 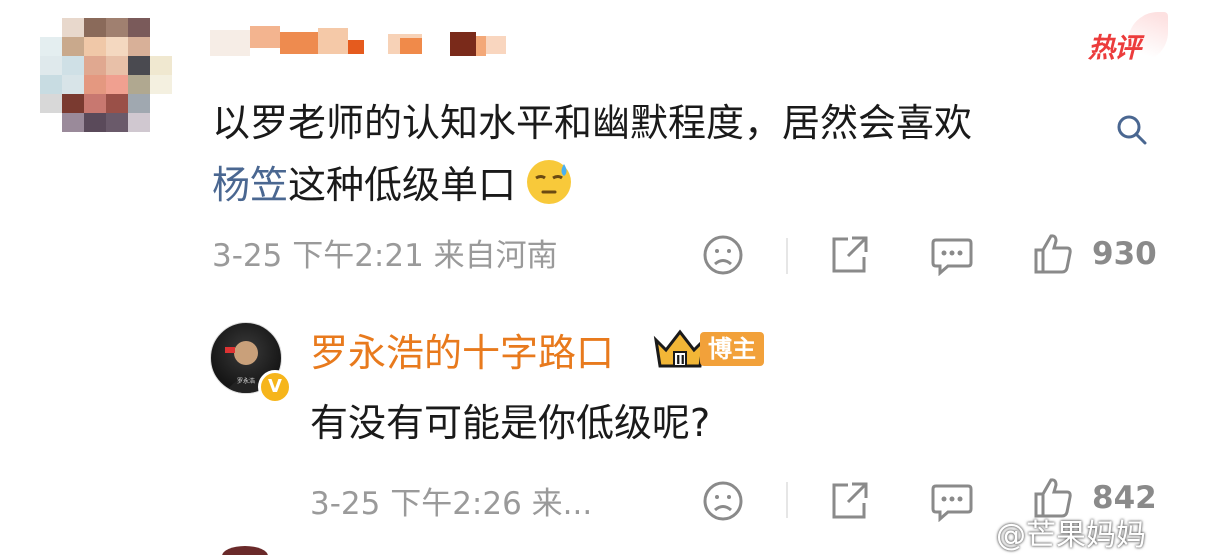 What do you see at coordinates (106, 75) in the screenshot?
I see `commenter-avatar` at bounding box center [106, 75].